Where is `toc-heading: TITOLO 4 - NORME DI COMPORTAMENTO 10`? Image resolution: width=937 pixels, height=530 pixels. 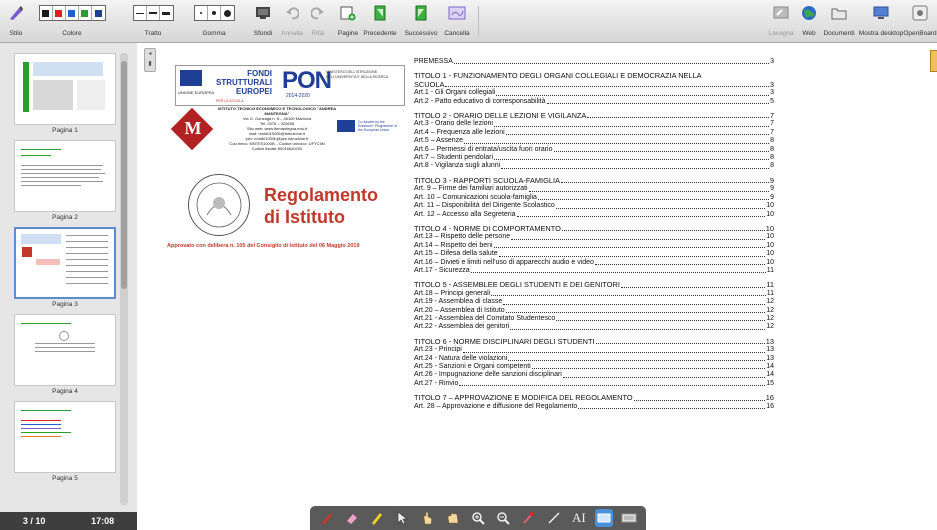
toc-heading: TITOLO 4 - NORME DI COMPORTAMENTO 10 is located at coordinates (594, 228).